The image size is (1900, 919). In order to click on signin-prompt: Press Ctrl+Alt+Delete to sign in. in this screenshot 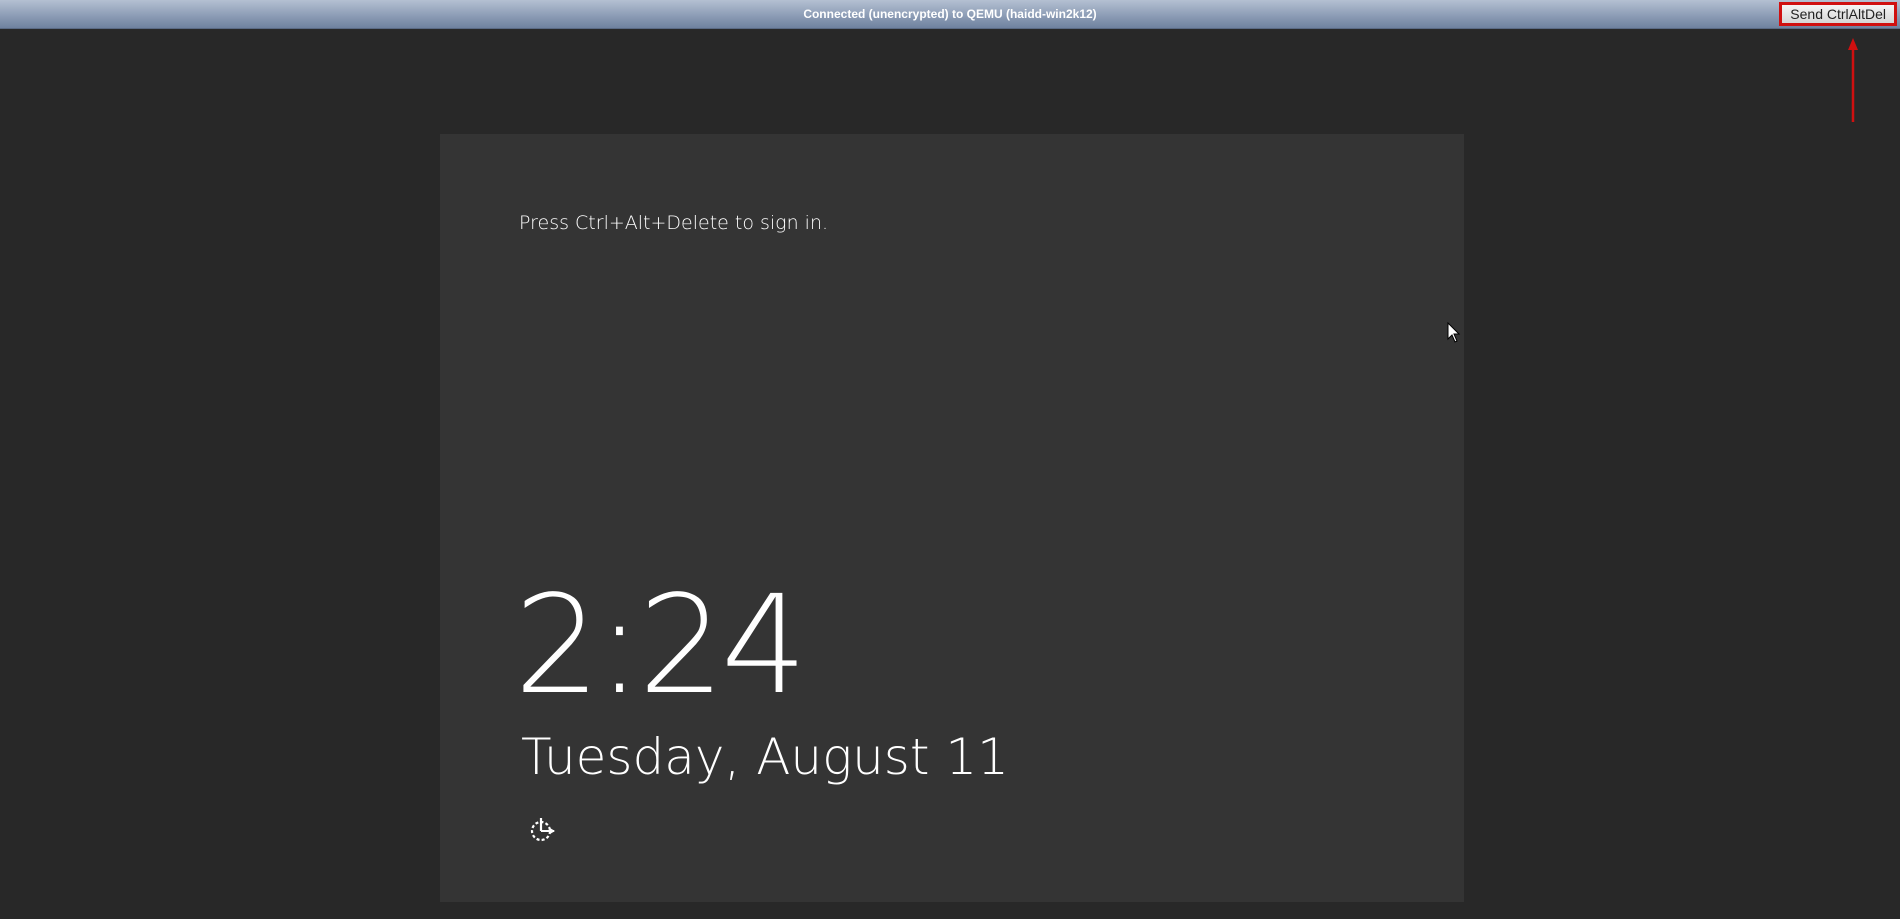, I will do `click(674, 223)`.